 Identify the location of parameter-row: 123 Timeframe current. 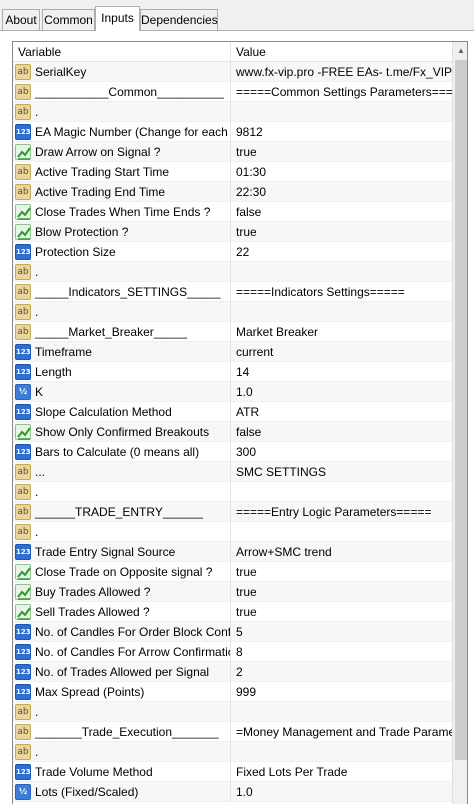
(232, 352).